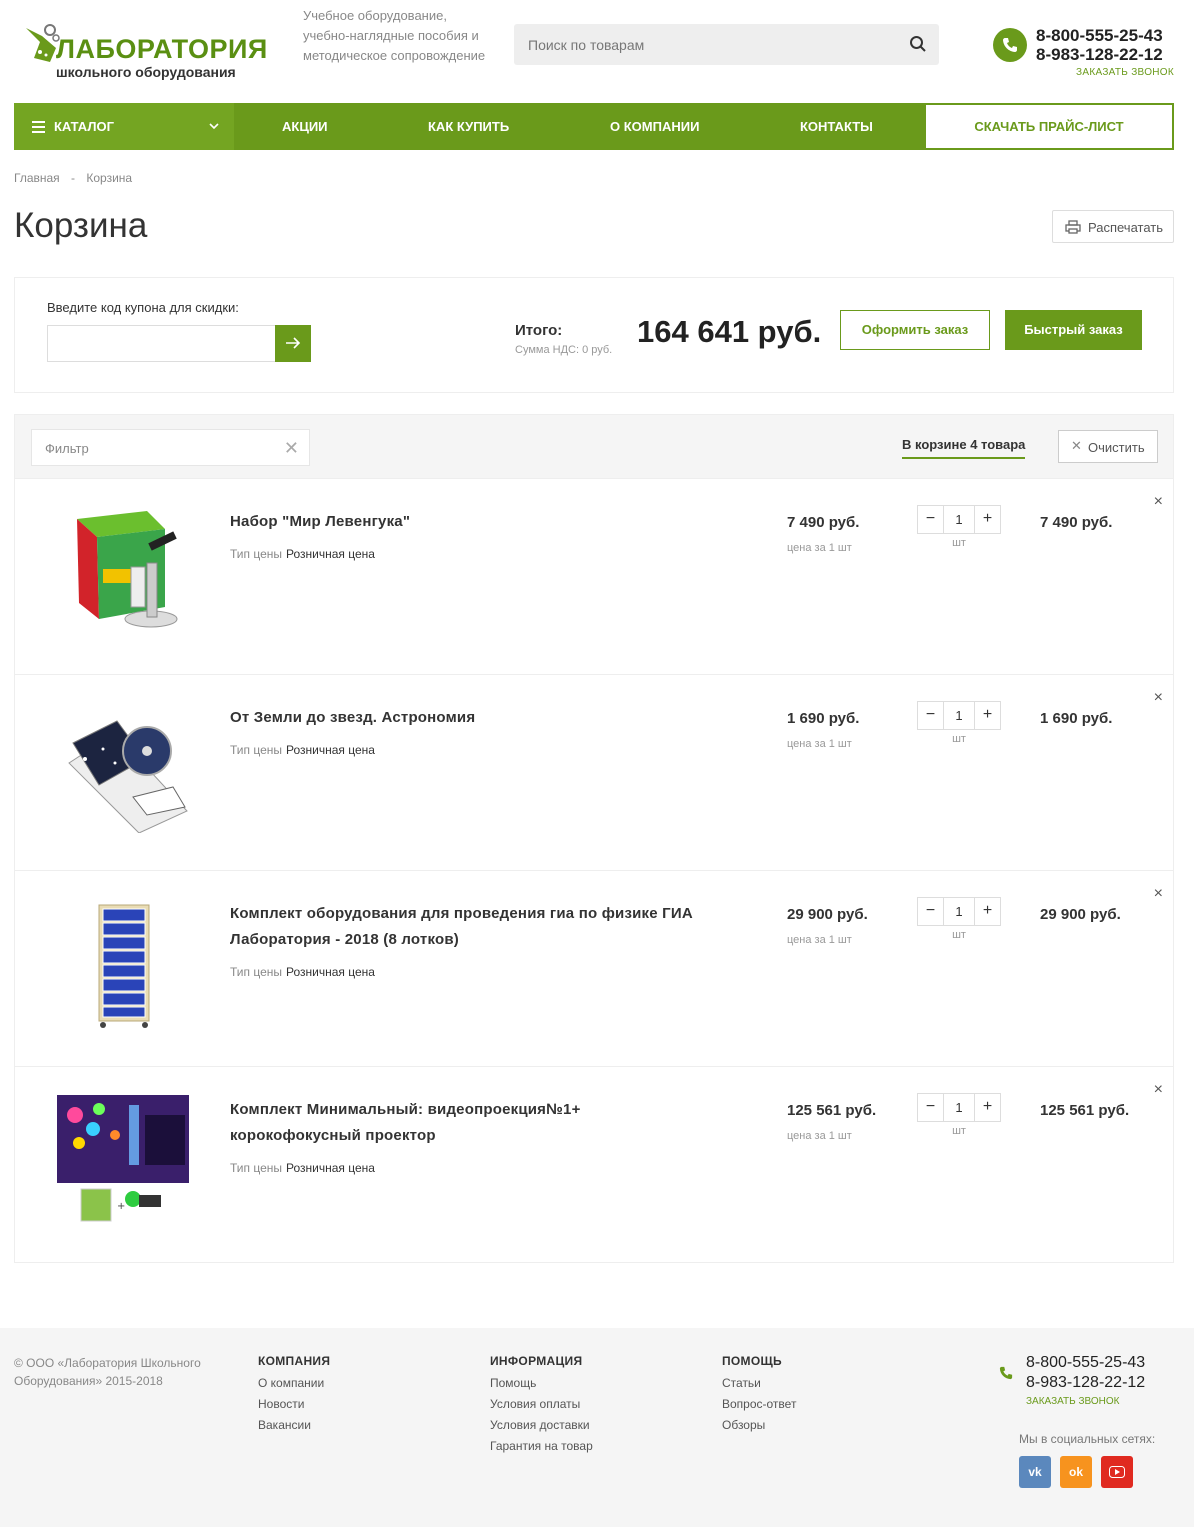 The width and height of the screenshot is (1194, 1527). I want to click on site-logo: ЛАБОРАТОРИЯ школьного оборудования, so click(141, 47).